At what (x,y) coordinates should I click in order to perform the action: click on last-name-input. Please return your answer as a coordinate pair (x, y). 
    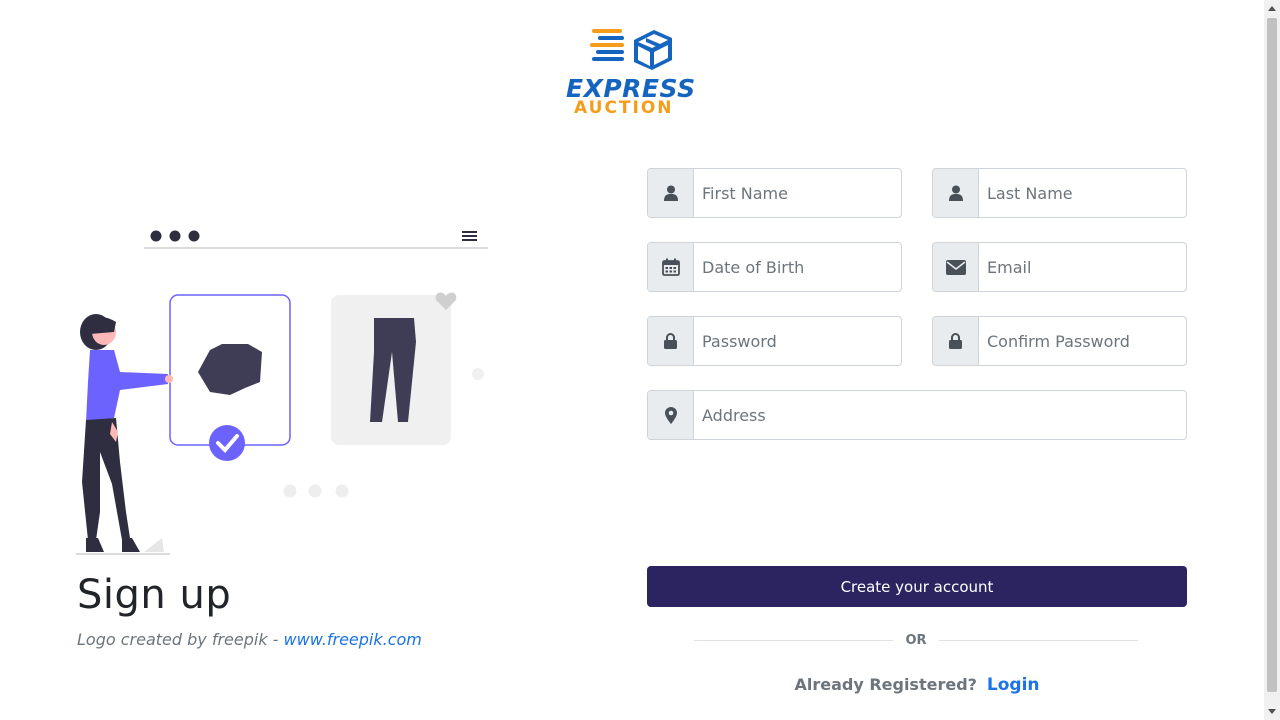
    Looking at the image, I should click on (1082, 193).